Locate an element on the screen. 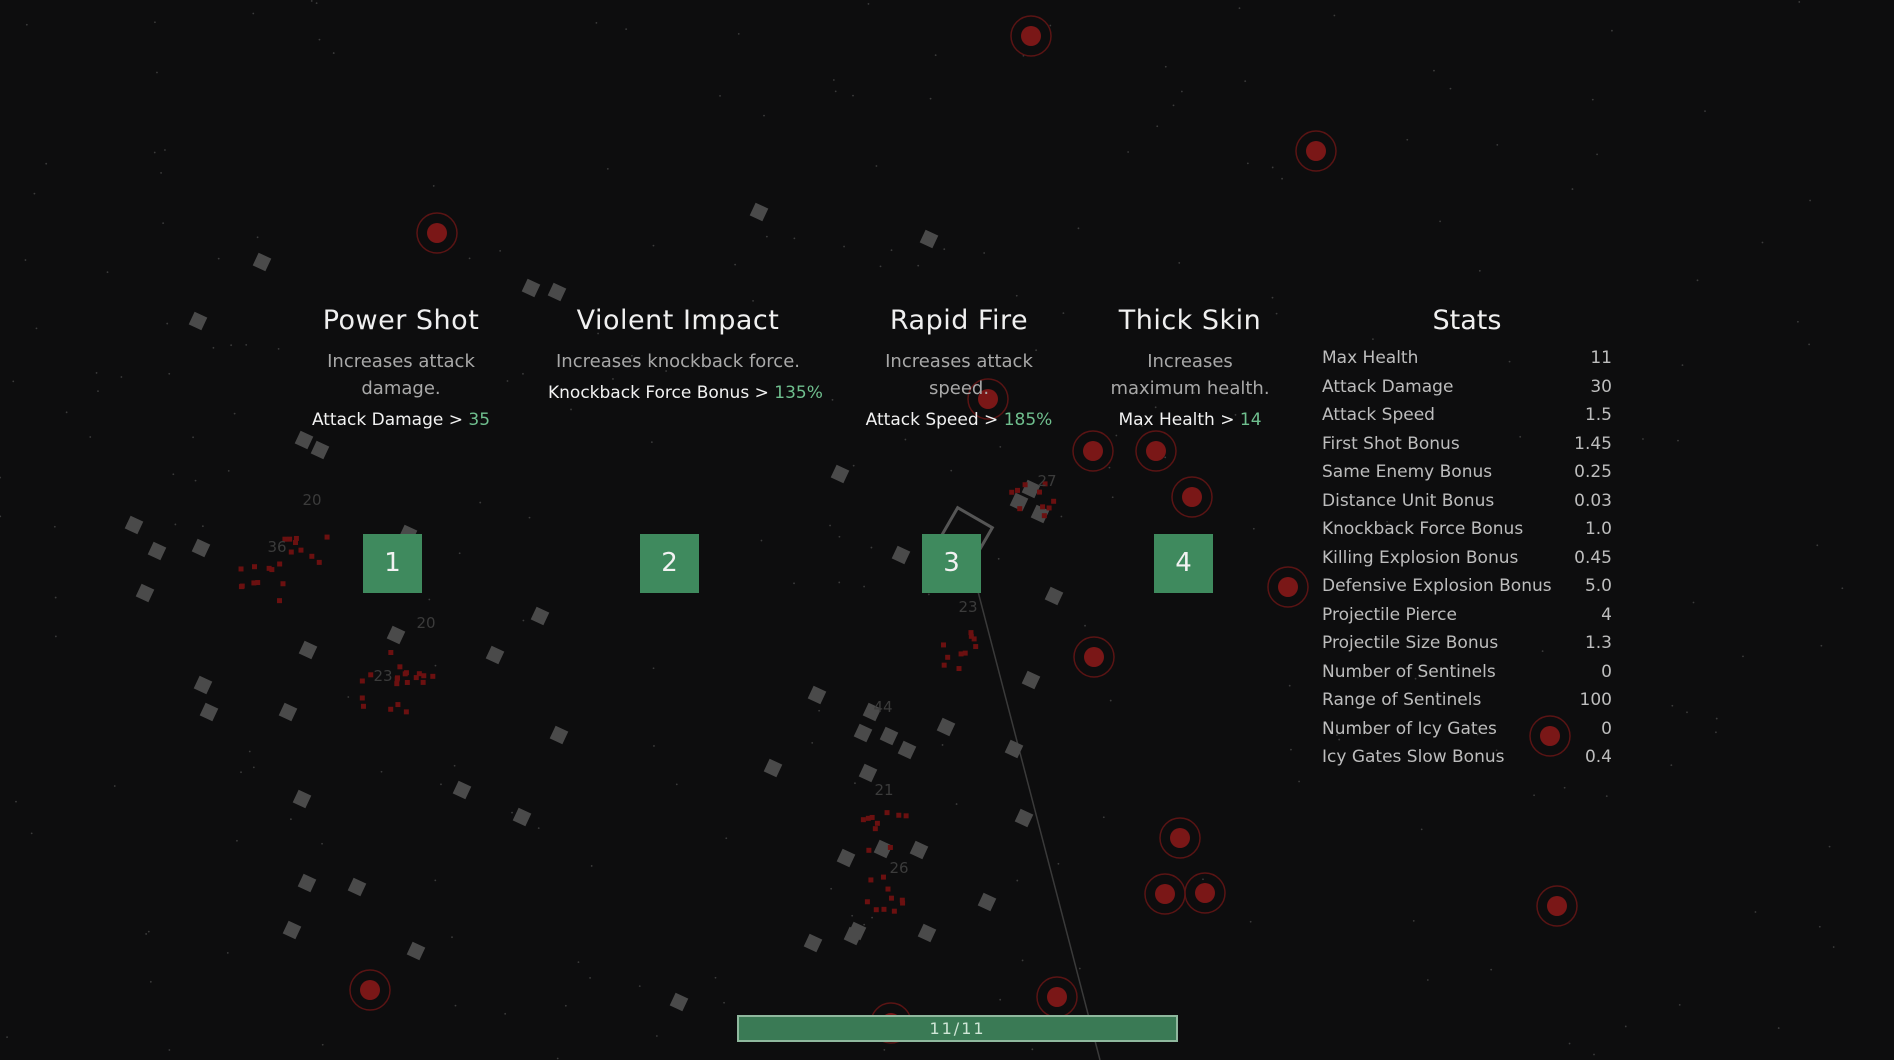 This screenshot has height=1060, width=1894. select-upgrade-1-button: 1 is located at coordinates (392, 563).